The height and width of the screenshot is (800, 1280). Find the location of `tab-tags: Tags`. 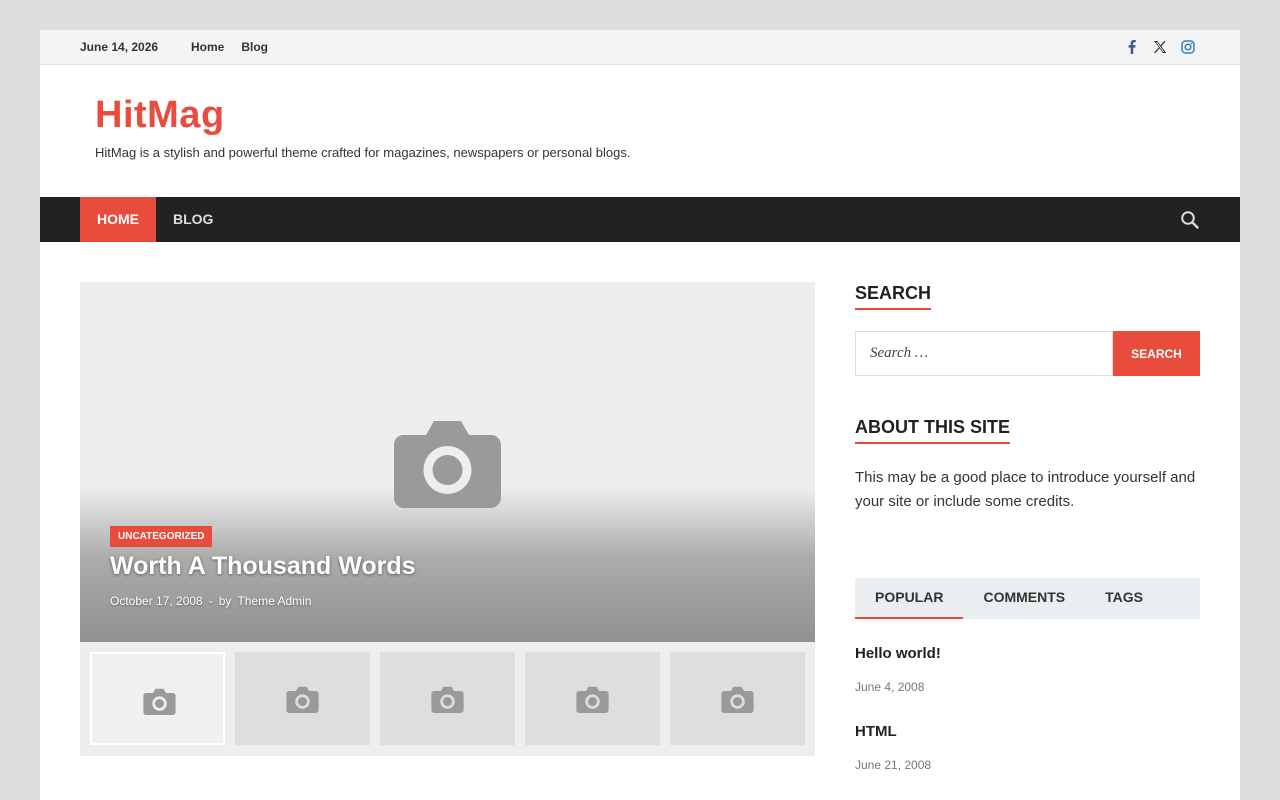

tab-tags: Tags is located at coordinates (1124, 598).